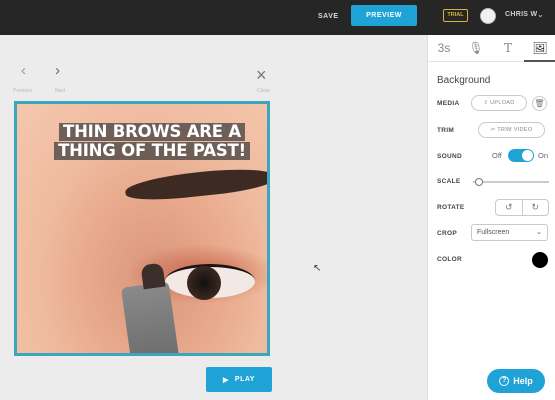 This screenshot has width=555, height=400. Describe the element at coordinates (504, 381) in the screenshot. I see `help-icon: ?` at that location.